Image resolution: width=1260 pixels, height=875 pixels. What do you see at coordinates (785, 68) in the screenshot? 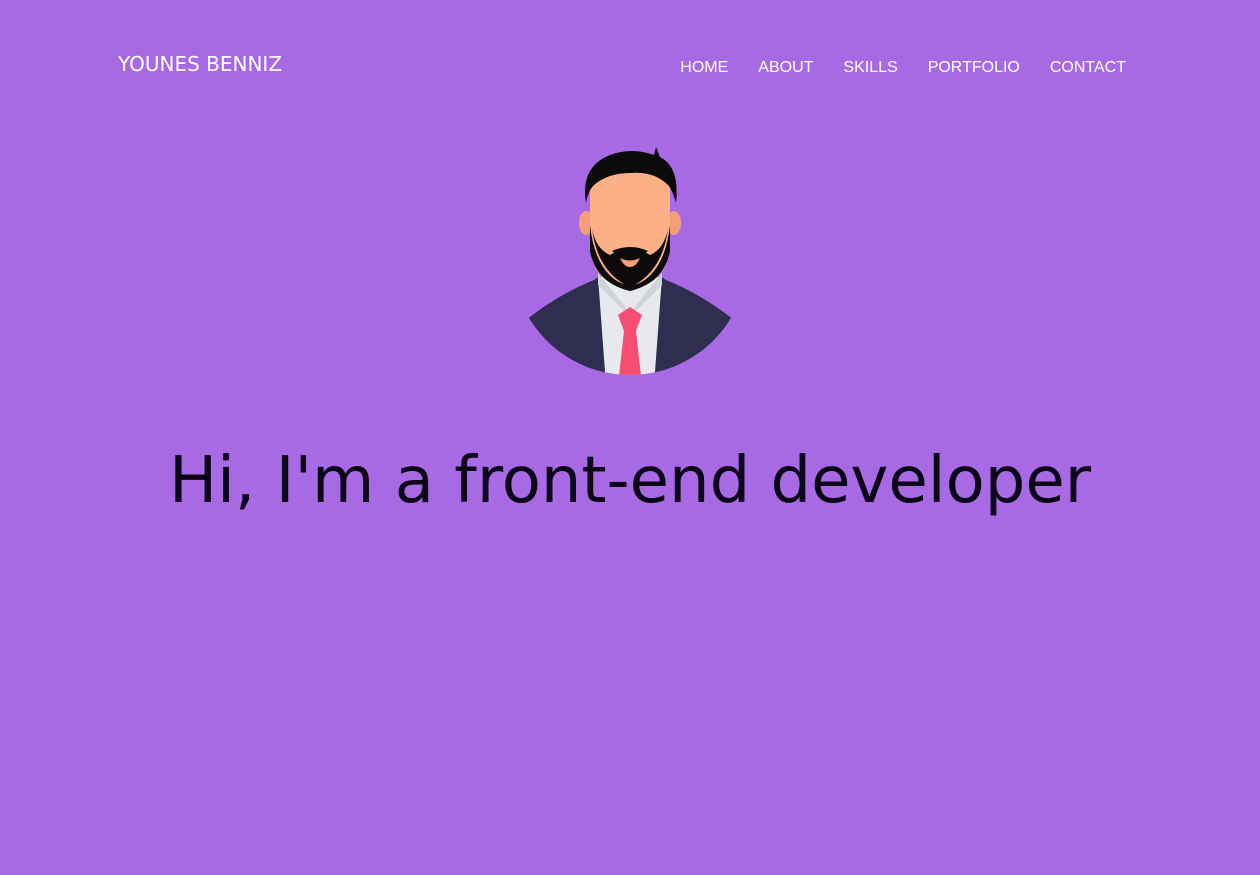
I see `nav-about-link: ABOUT` at bounding box center [785, 68].